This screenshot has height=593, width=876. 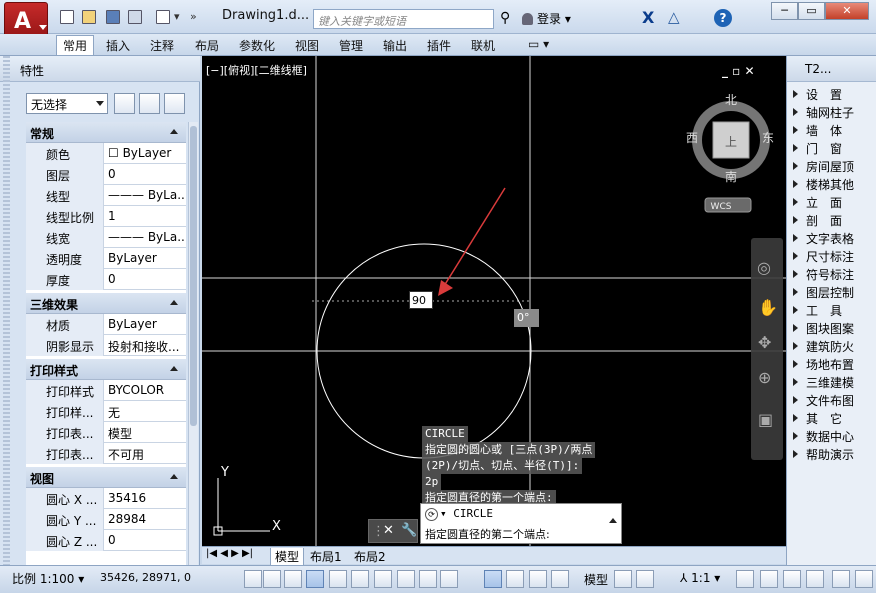 I want to click on property-row: 打印样... 无, so click(x=106, y=411).